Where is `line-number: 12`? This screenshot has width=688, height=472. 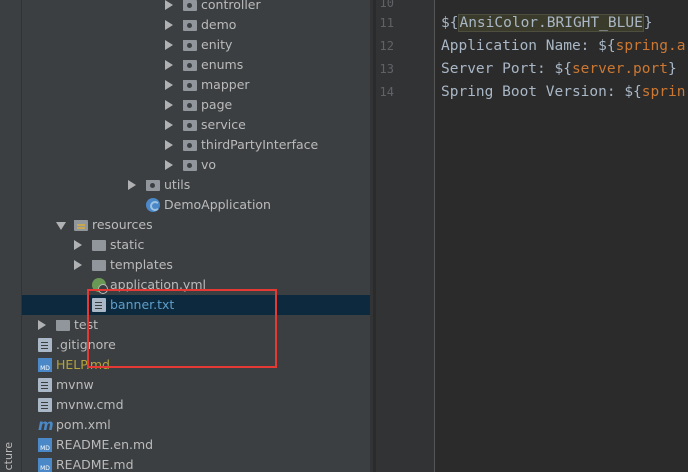
line-number: 12 is located at coordinates (386, 46).